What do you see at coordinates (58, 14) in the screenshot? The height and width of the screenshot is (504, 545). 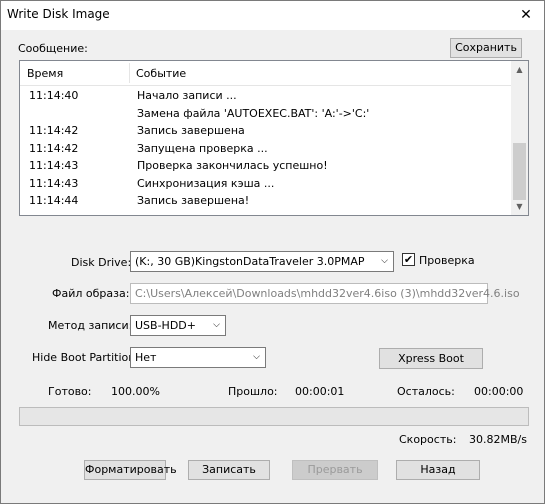 I see `window-title: Write Disk Image` at bounding box center [58, 14].